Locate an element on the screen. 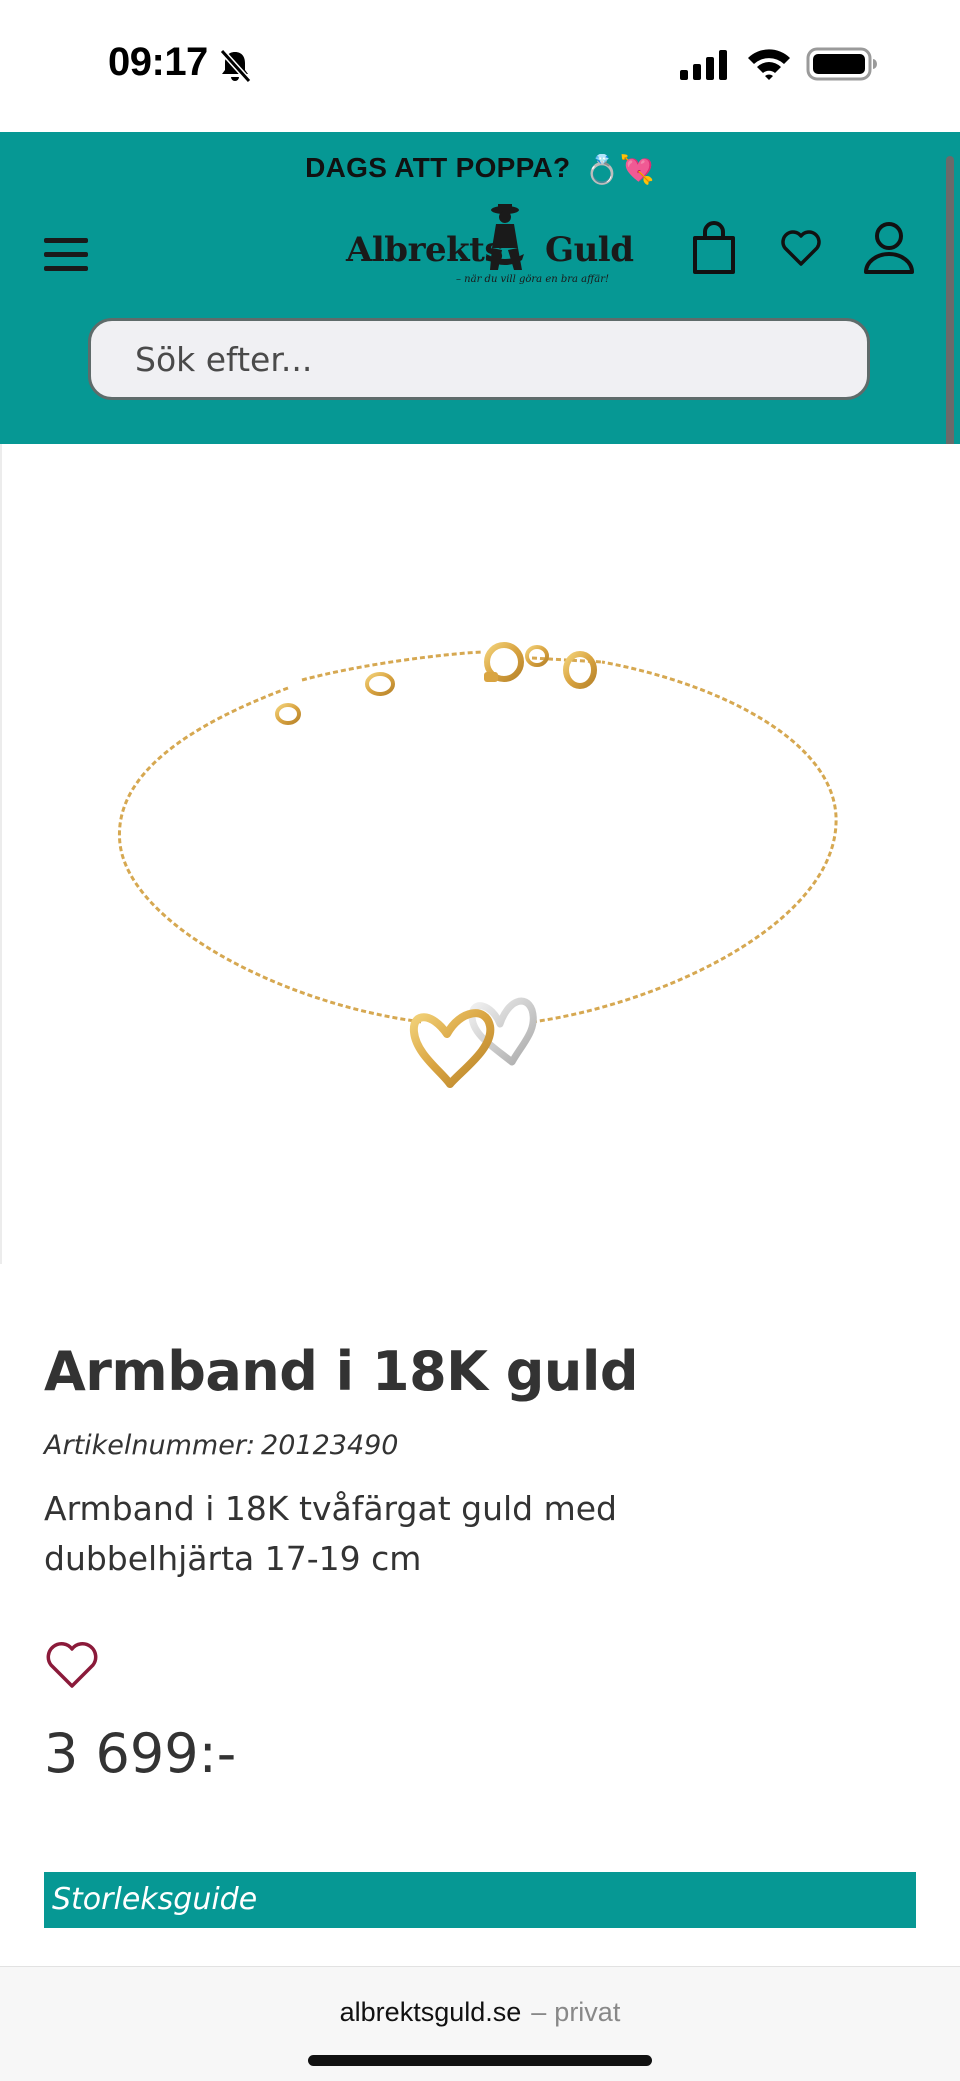 The width and height of the screenshot is (960, 2081). shopping-bag-icon is located at coordinates (714, 248).